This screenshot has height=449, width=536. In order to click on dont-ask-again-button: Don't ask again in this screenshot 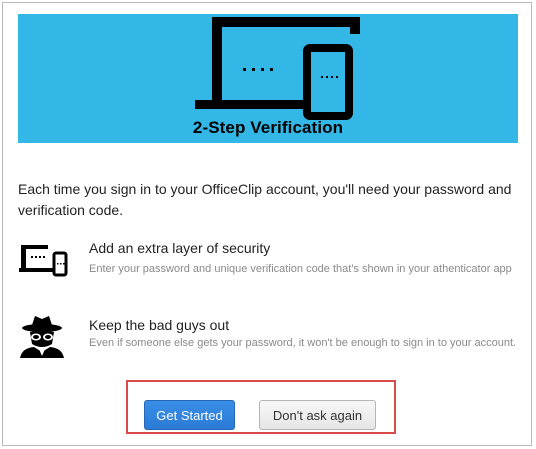, I will do `click(317, 415)`.